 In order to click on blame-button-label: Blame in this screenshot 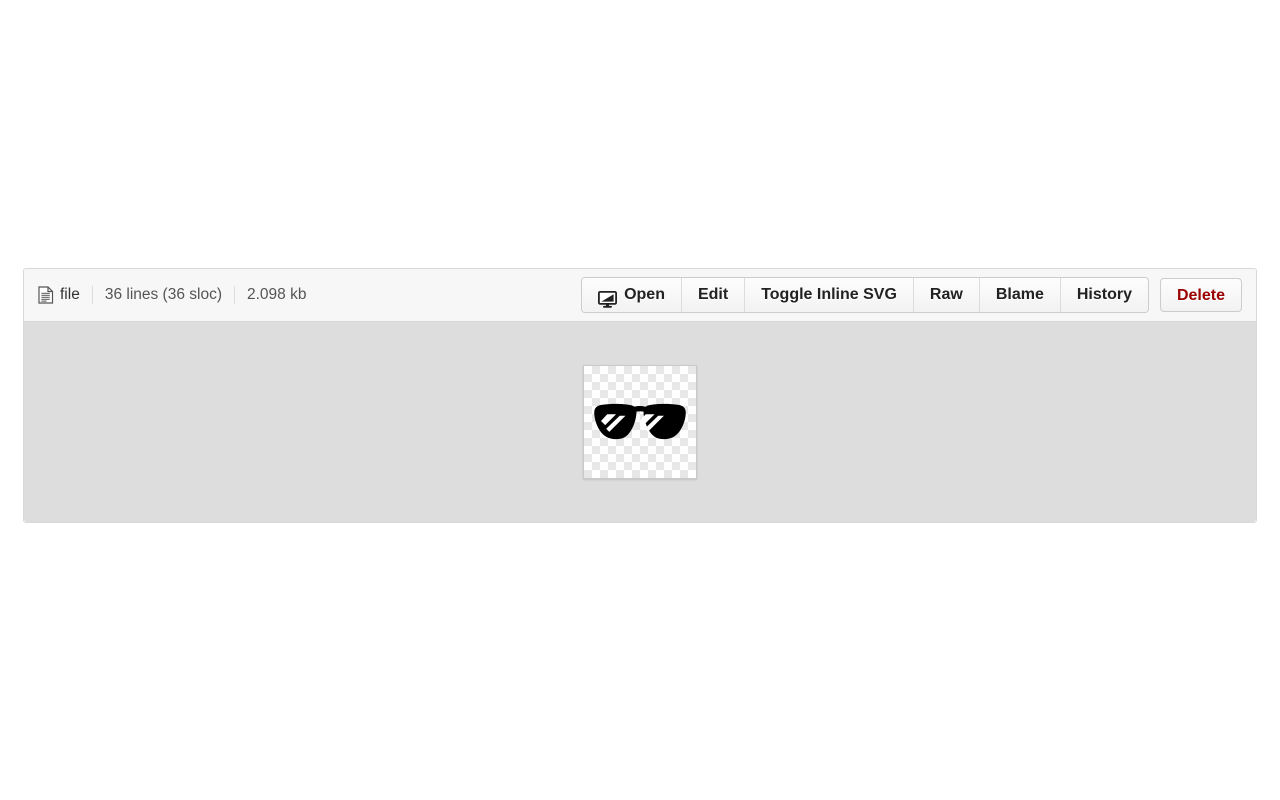, I will do `click(1019, 294)`.